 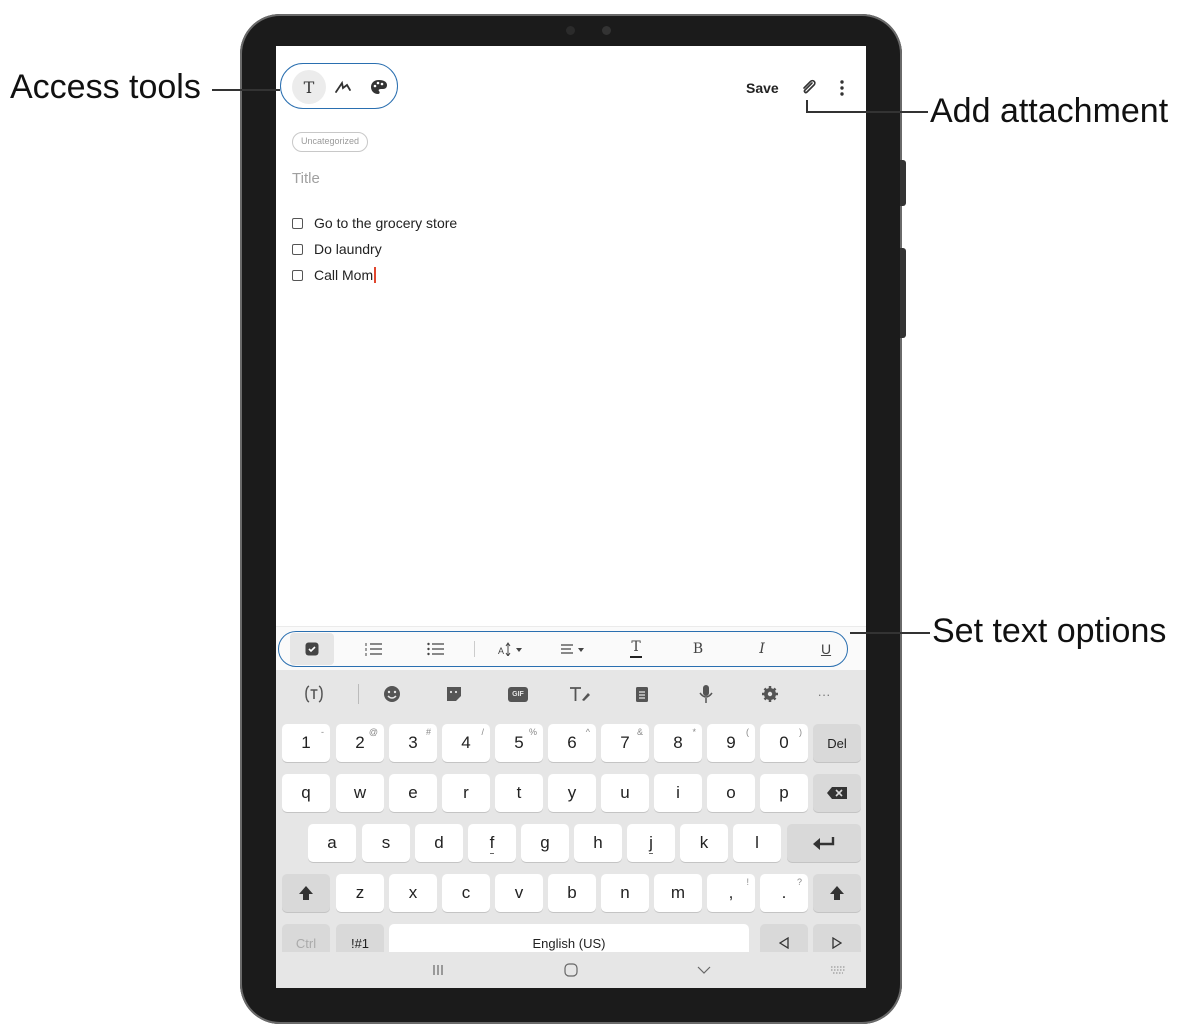 I want to click on bullet-list-button, so click(x=436, y=649).